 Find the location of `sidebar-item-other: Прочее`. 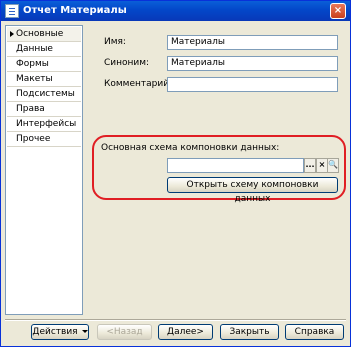

sidebar-item-other: Прочее is located at coordinates (44, 139).